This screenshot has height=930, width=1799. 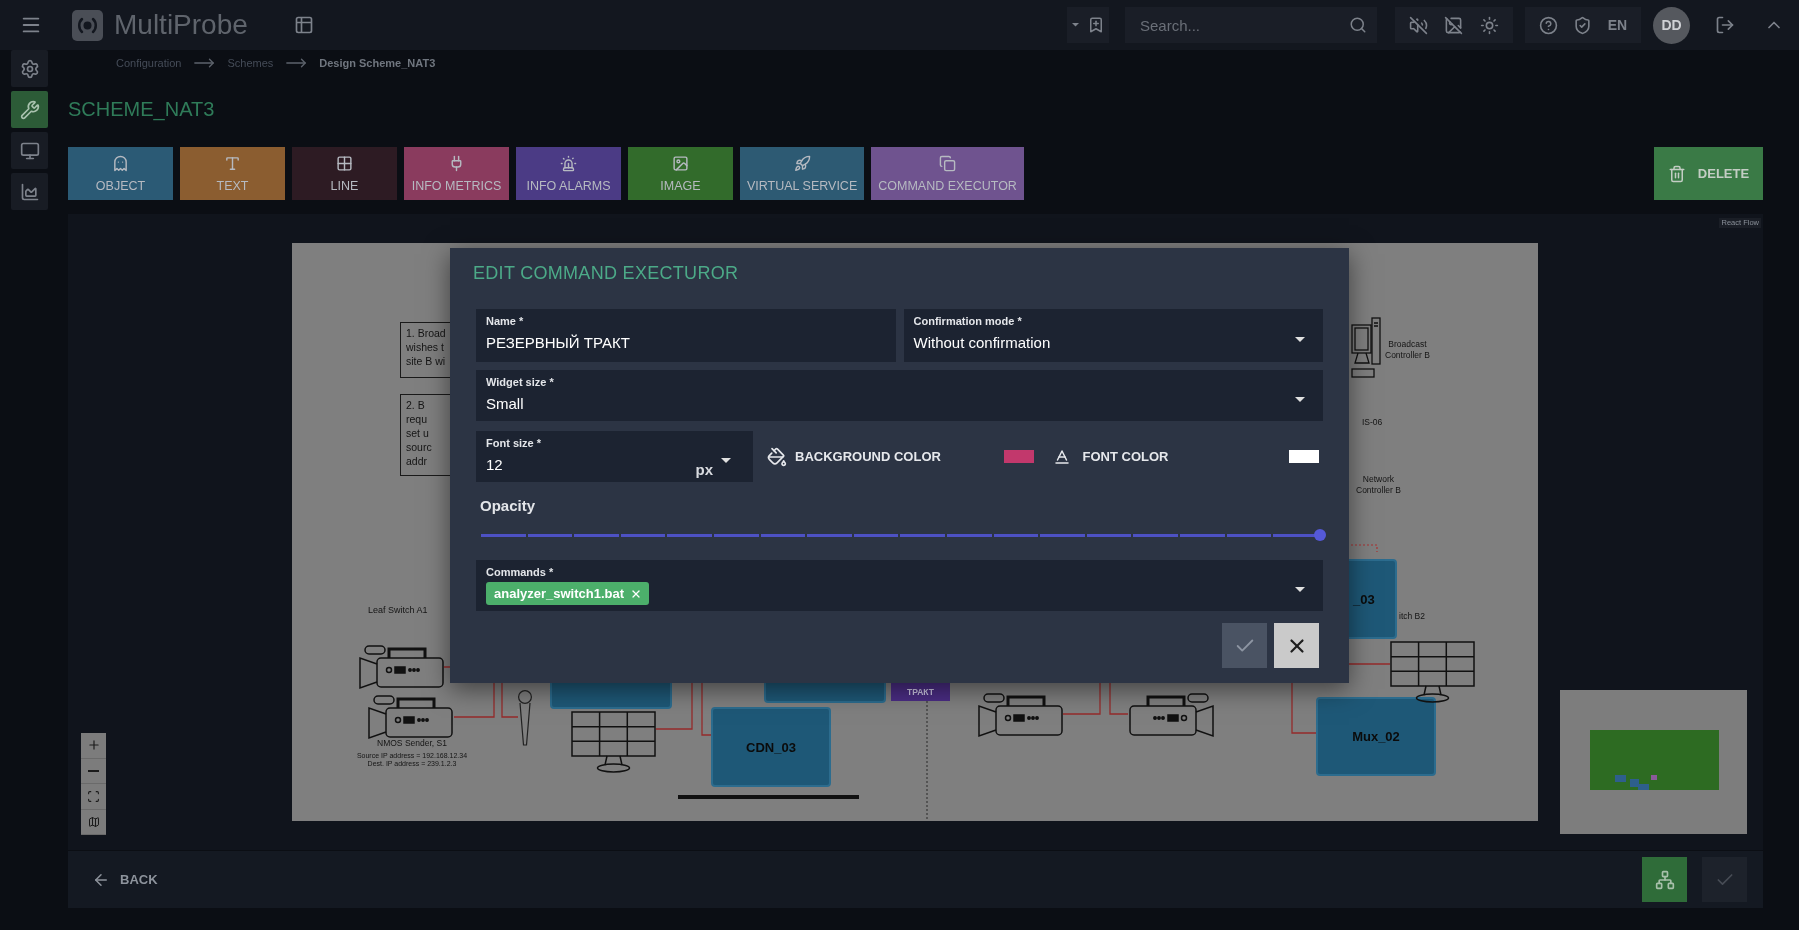 What do you see at coordinates (868, 456) in the screenshot?
I see `color-label: BACKGROUND COLOR` at bounding box center [868, 456].